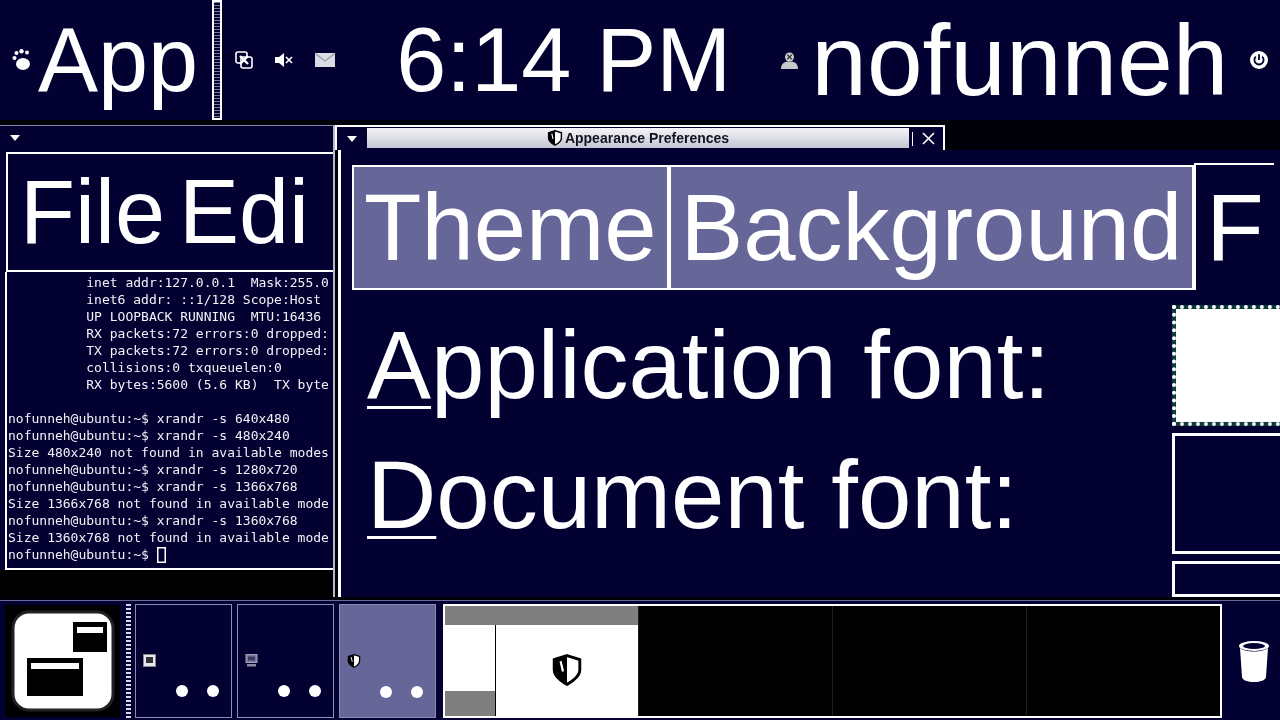  I want to click on output-line: inet6 addr: ::1/128 Scope:Host, so click(204, 299).